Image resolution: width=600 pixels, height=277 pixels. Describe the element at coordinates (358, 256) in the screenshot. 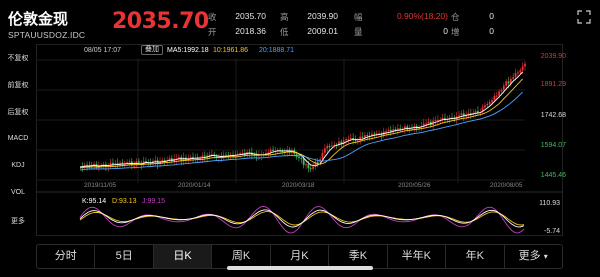

I see `tab-quarterly-k: 季K` at that location.